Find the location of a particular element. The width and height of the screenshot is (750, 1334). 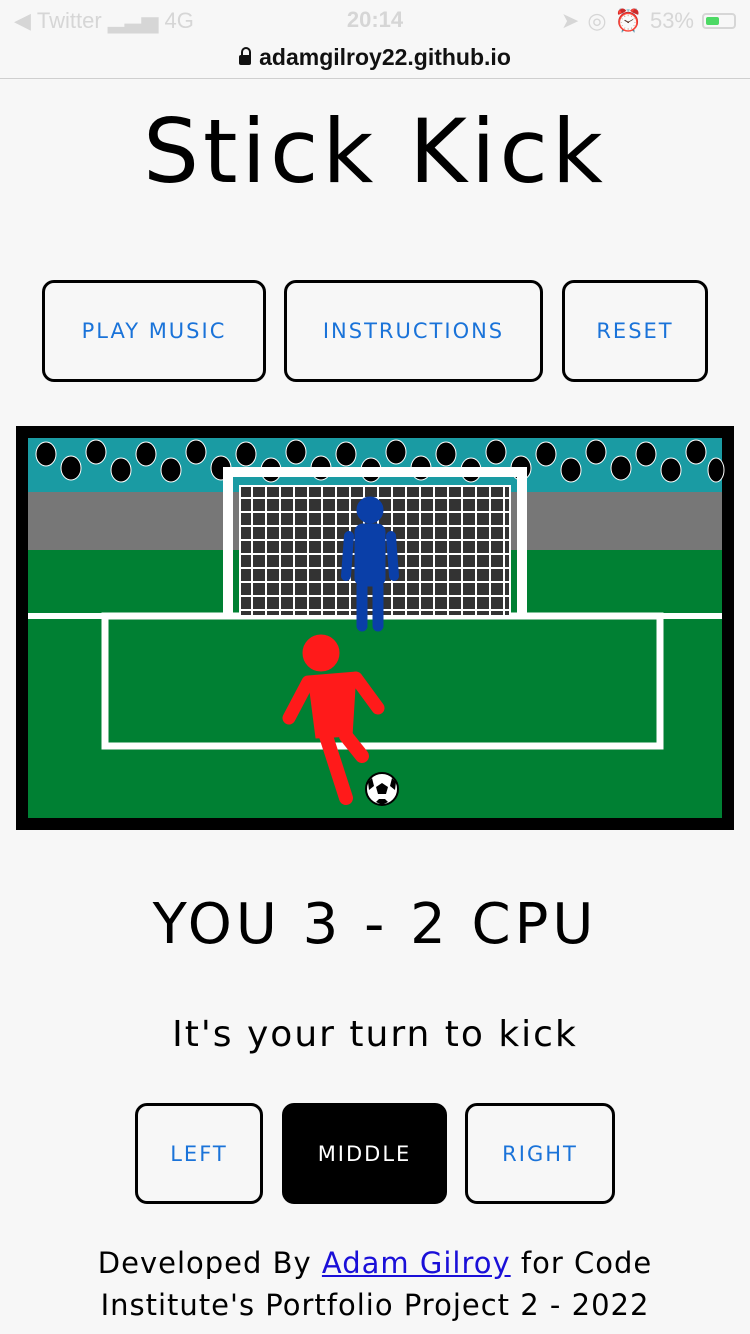

footer-line-2: Institute's Portfolio Project 2 - 2022 is located at coordinates (375, 1305).